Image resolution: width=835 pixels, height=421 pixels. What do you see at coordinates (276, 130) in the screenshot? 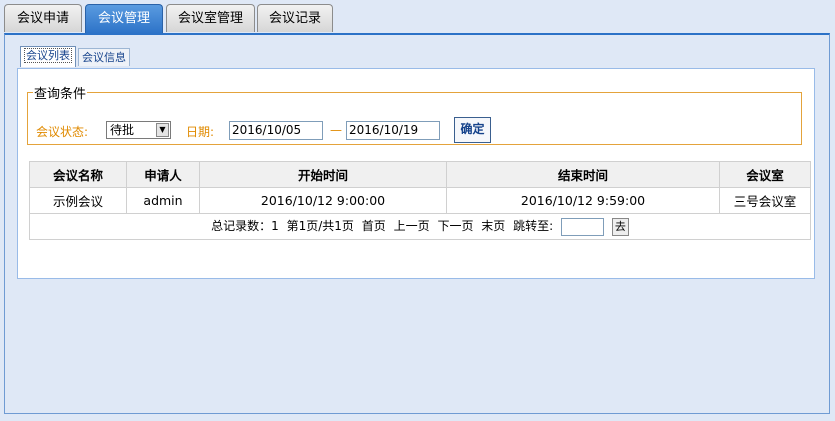
I see `date-from-input: 2016/10/05` at bounding box center [276, 130].